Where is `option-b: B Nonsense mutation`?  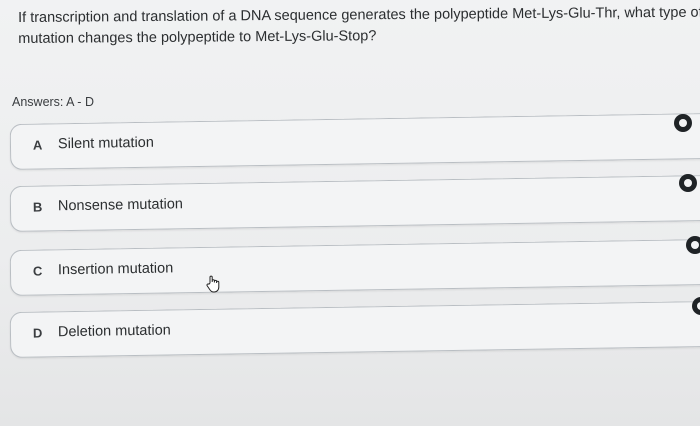 option-b: B Nonsense mutation is located at coordinates (354, 203).